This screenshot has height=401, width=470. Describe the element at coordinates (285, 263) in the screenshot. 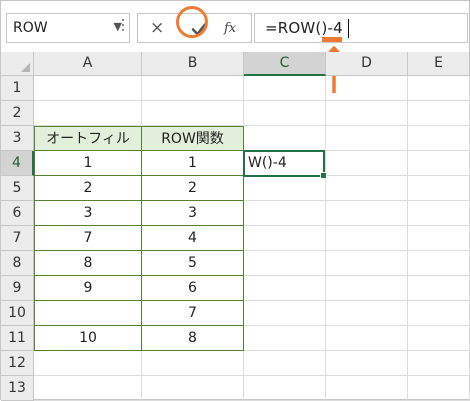

I see `cell-c8` at that location.